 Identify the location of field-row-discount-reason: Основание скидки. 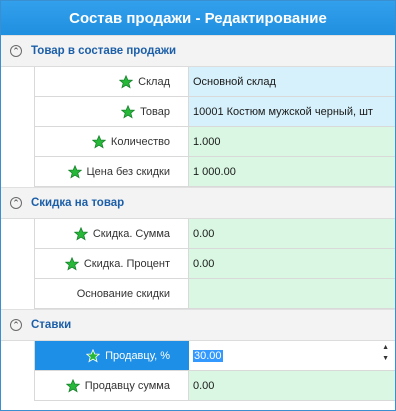
(214, 294).